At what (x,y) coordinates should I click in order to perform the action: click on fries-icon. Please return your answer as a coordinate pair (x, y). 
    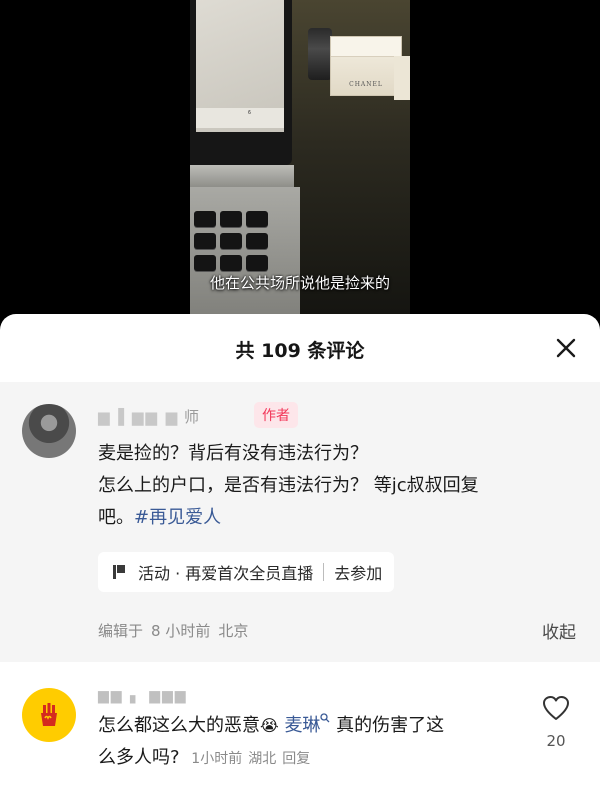
    Looking at the image, I should click on (49, 714).